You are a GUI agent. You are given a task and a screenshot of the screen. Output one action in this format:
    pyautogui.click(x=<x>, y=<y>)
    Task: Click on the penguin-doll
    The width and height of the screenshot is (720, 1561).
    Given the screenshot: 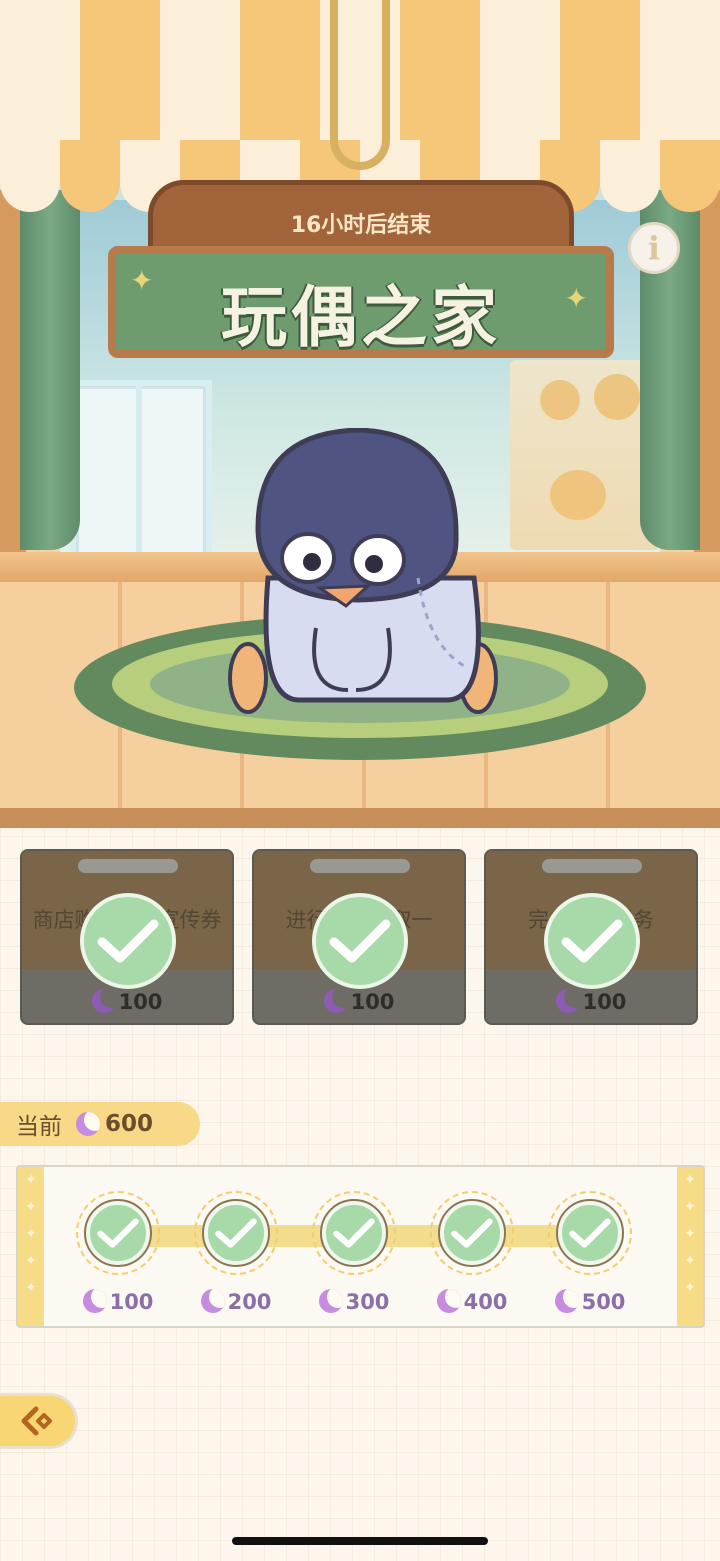 What is the action you would take?
    pyautogui.click(x=364, y=573)
    